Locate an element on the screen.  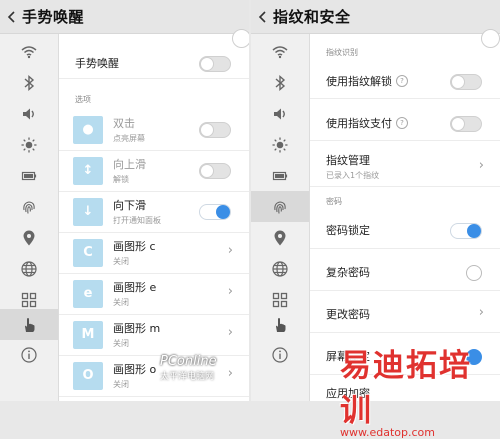
fingerprint-unlock-row: 使用指纹解锁 ? is located at coordinates (405, 81).